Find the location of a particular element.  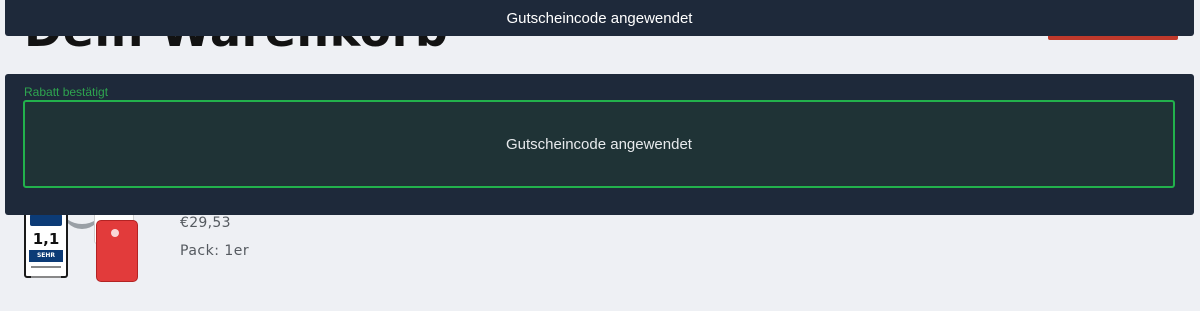

test-seal-rating: SEHR GUT is located at coordinates (46, 260).